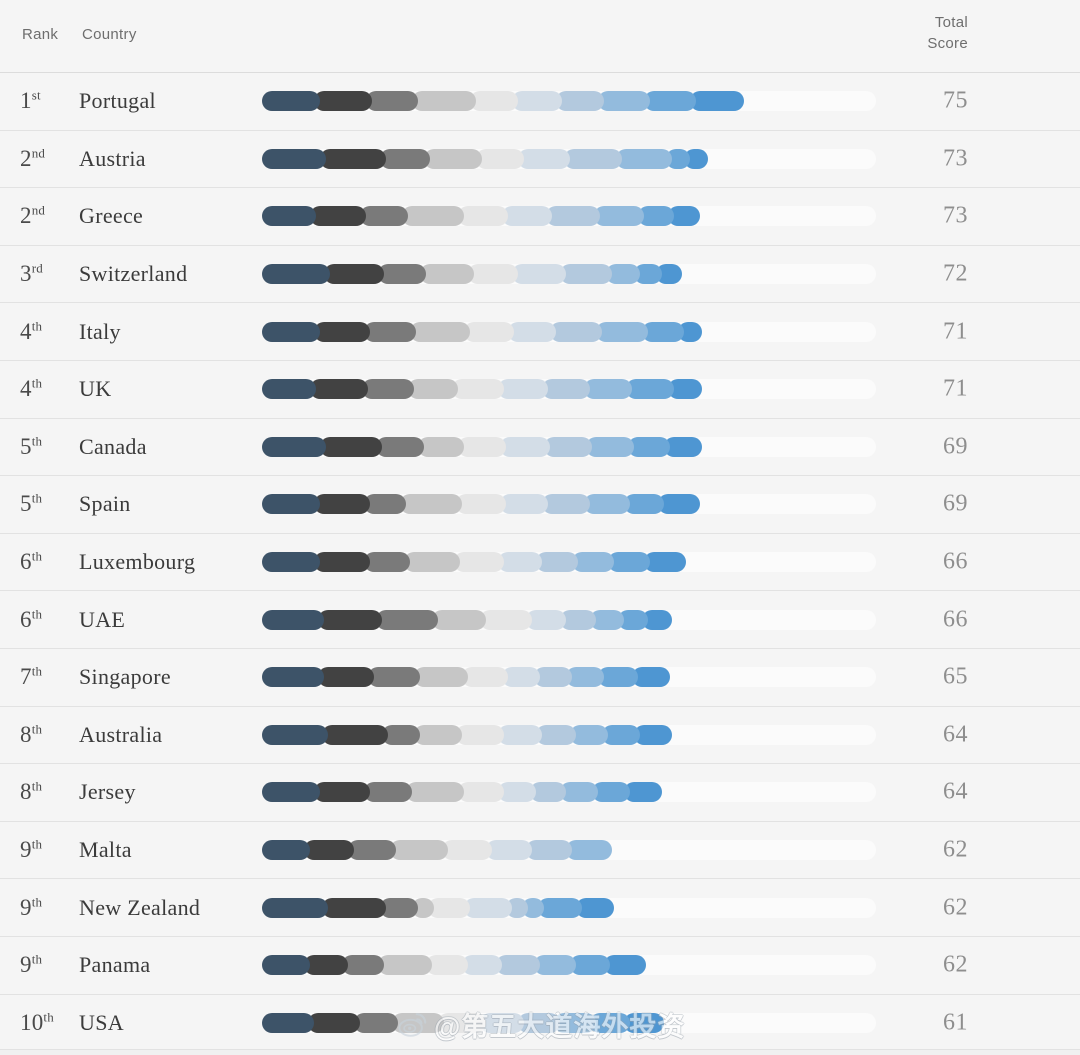  Describe the element at coordinates (540, 1022) in the screenshot. I see `table-row: 10th USA 61` at that location.